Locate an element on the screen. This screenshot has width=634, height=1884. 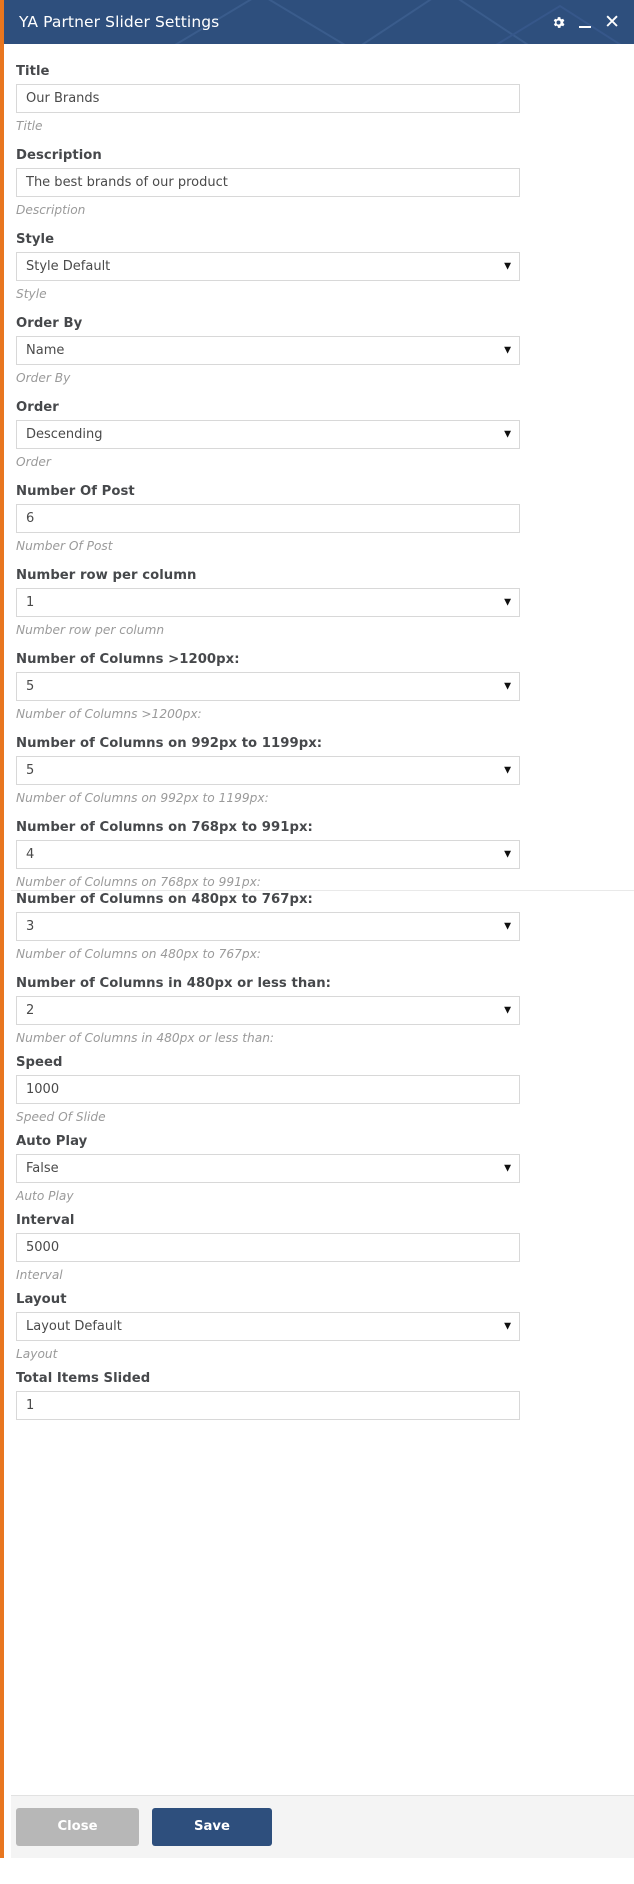
columns-768-991-select-value: 4 is located at coordinates (268, 854).